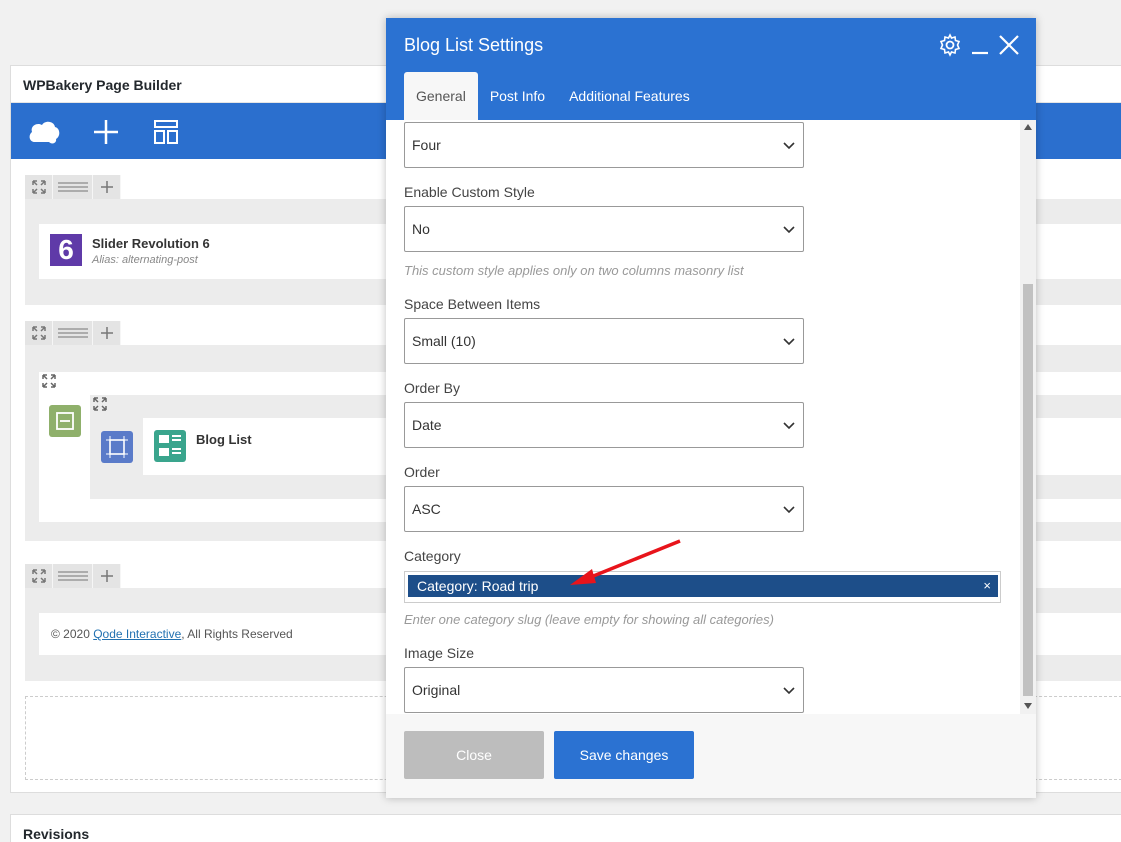  I want to click on gear-icon, so click(950, 47).